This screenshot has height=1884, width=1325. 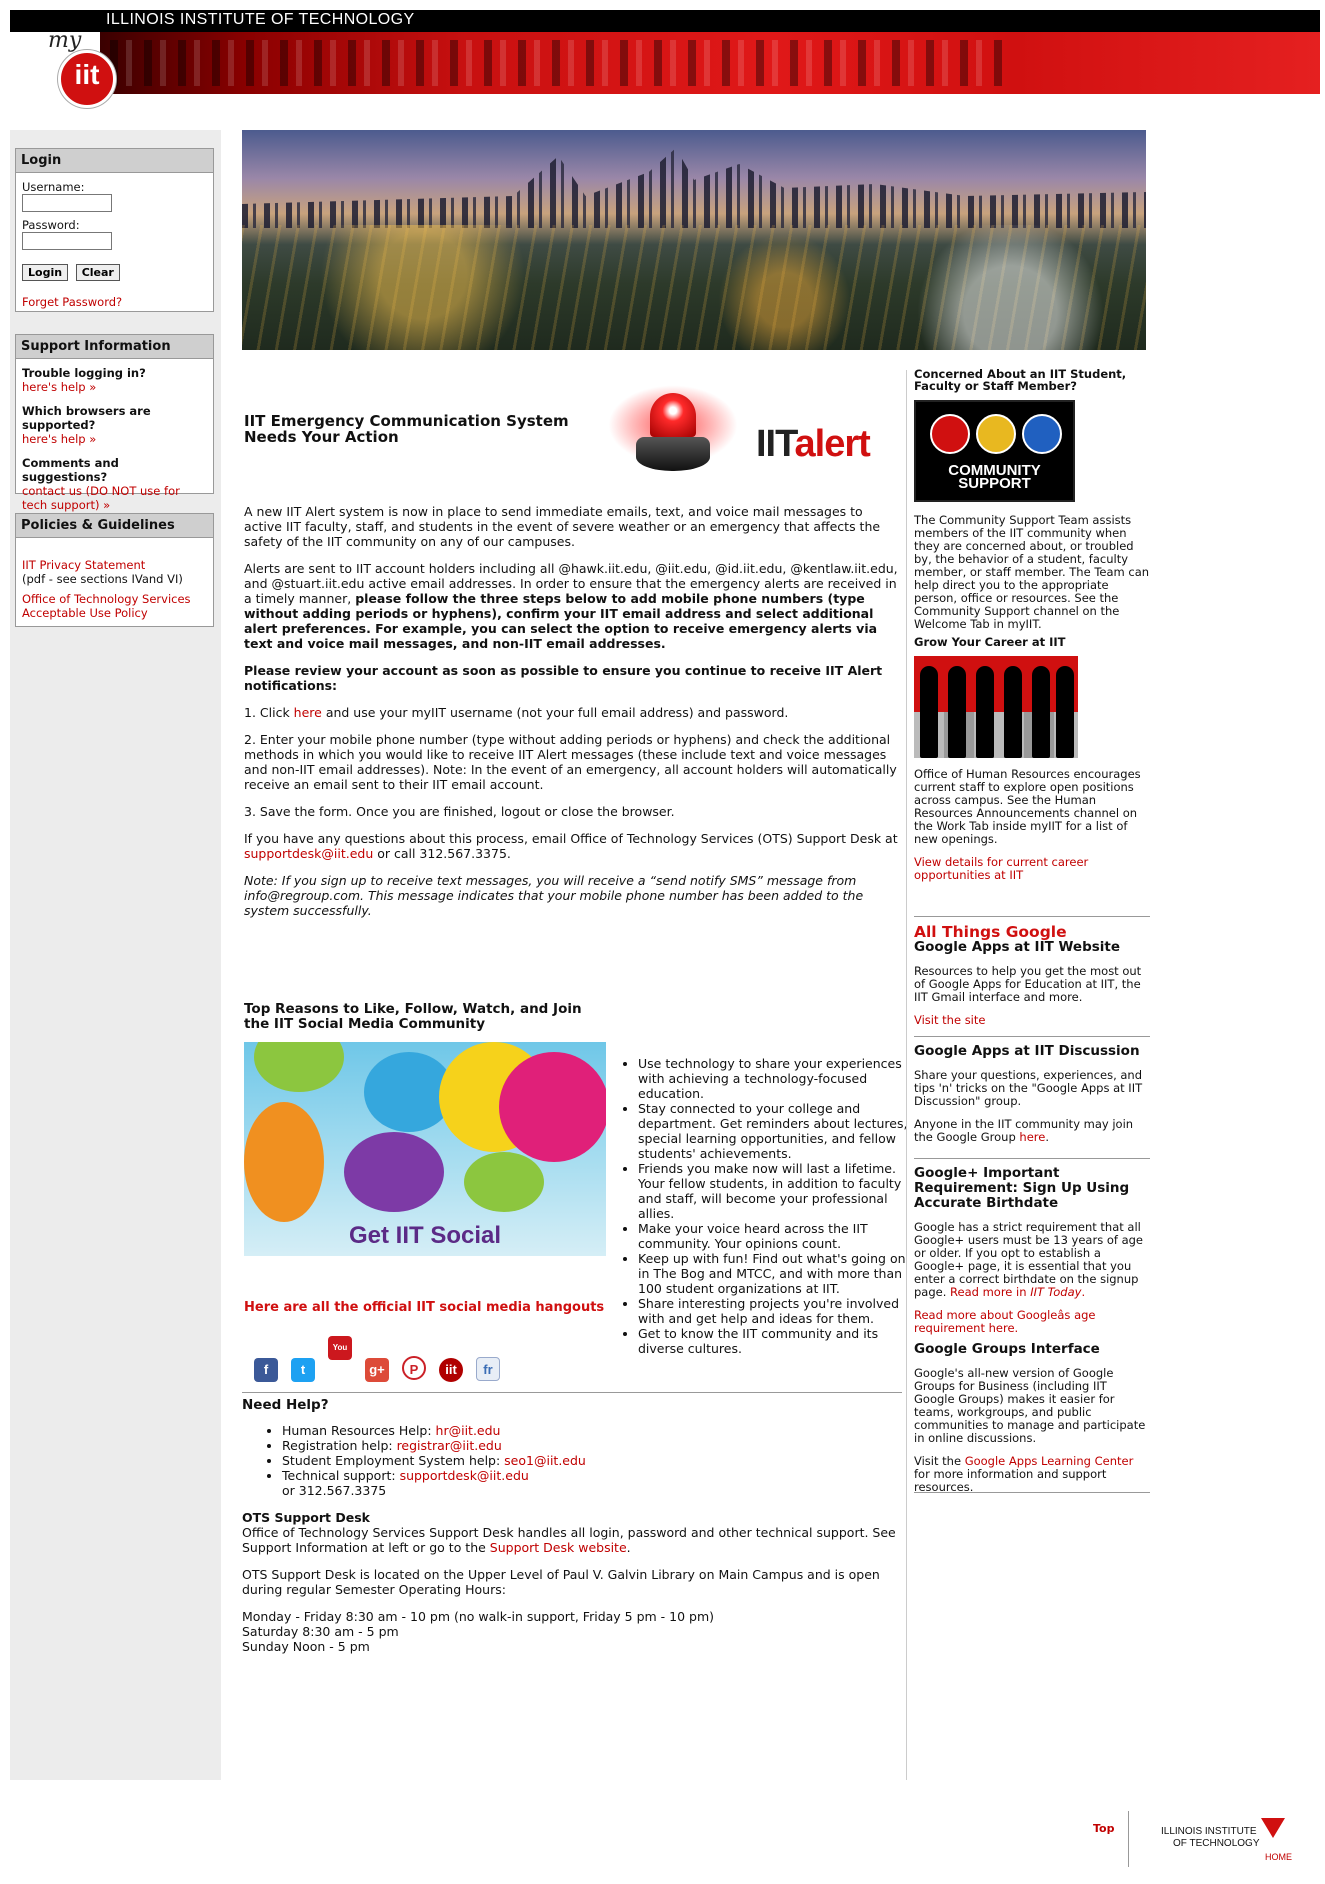 I want to click on youtube-icon: You Tube, so click(x=340, y=1356).